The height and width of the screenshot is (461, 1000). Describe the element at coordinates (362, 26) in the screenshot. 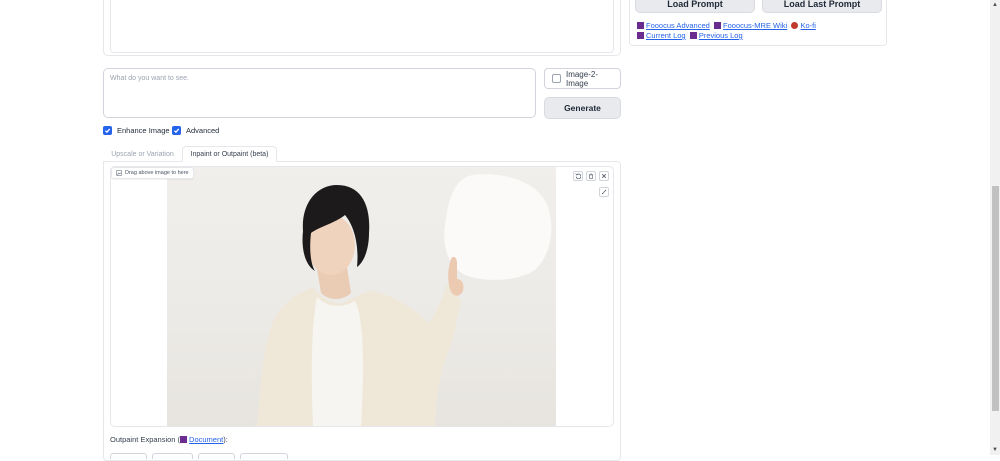

I see `gallery-area` at that location.